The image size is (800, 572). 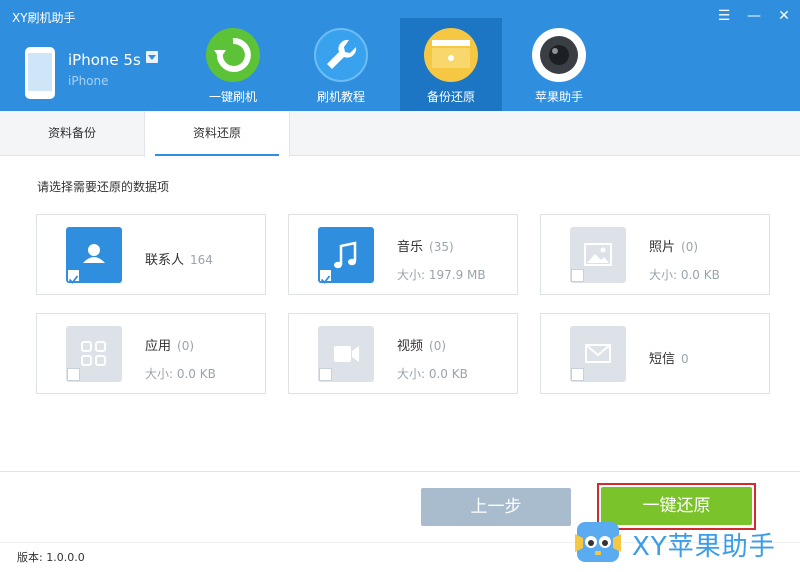 I want to click on item-sms: 短信 0, so click(x=655, y=353).